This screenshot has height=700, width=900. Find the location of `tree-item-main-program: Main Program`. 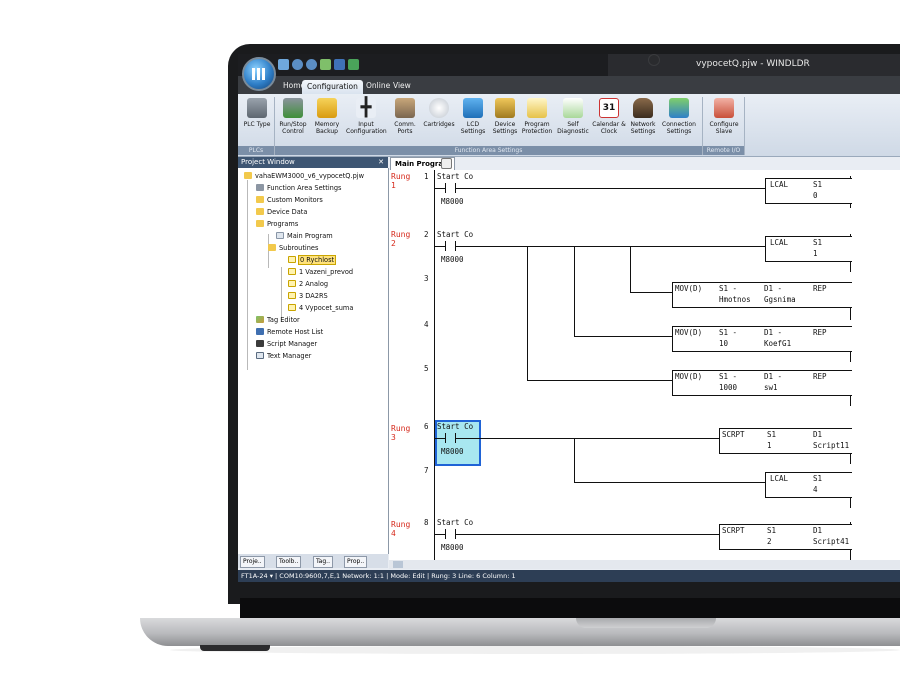

tree-item-main-program: Main Program is located at coordinates (304, 236).